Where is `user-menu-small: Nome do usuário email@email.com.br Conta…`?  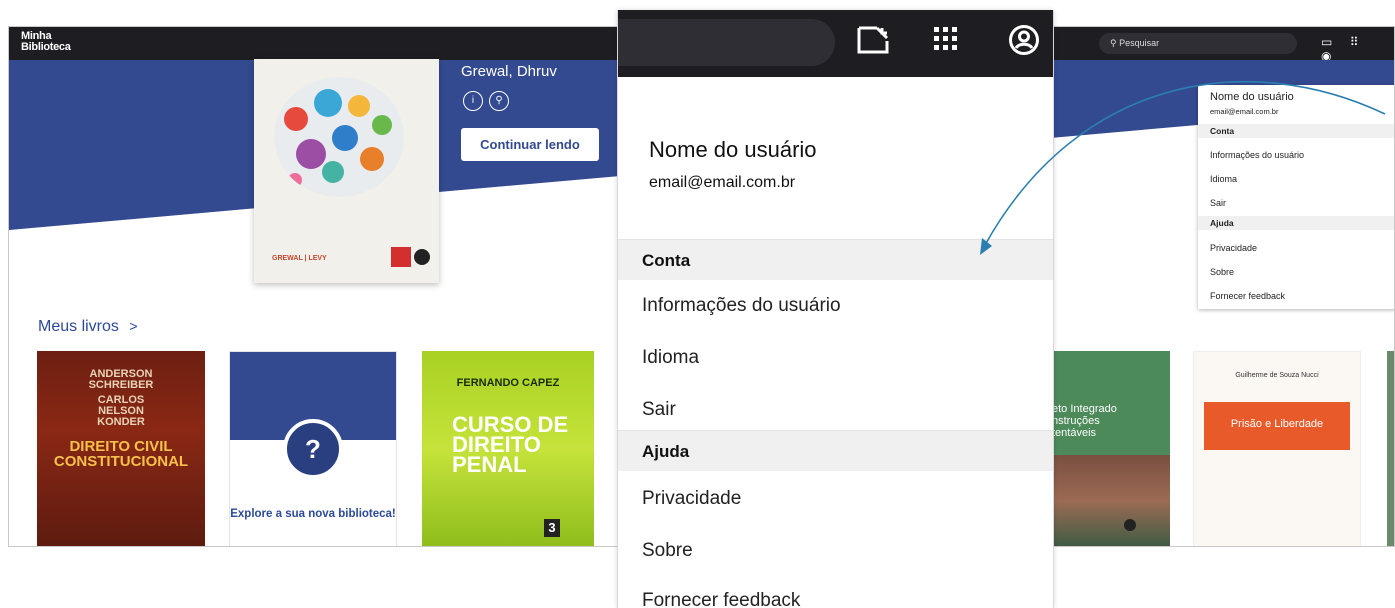
user-menu-small: Nome do usuário email@email.com.br Conta… is located at coordinates (1296, 197).